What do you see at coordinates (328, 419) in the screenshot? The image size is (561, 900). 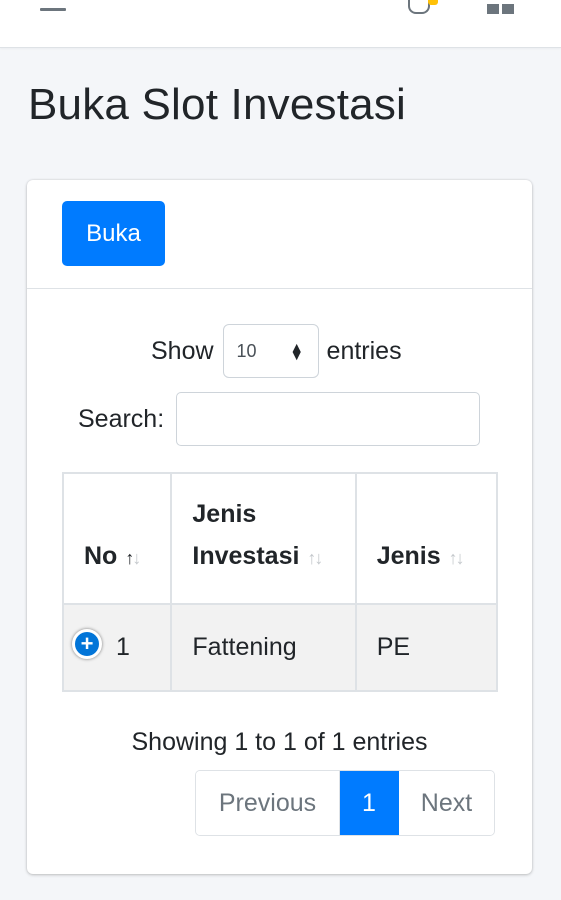 I see `search-input` at bounding box center [328, 419].